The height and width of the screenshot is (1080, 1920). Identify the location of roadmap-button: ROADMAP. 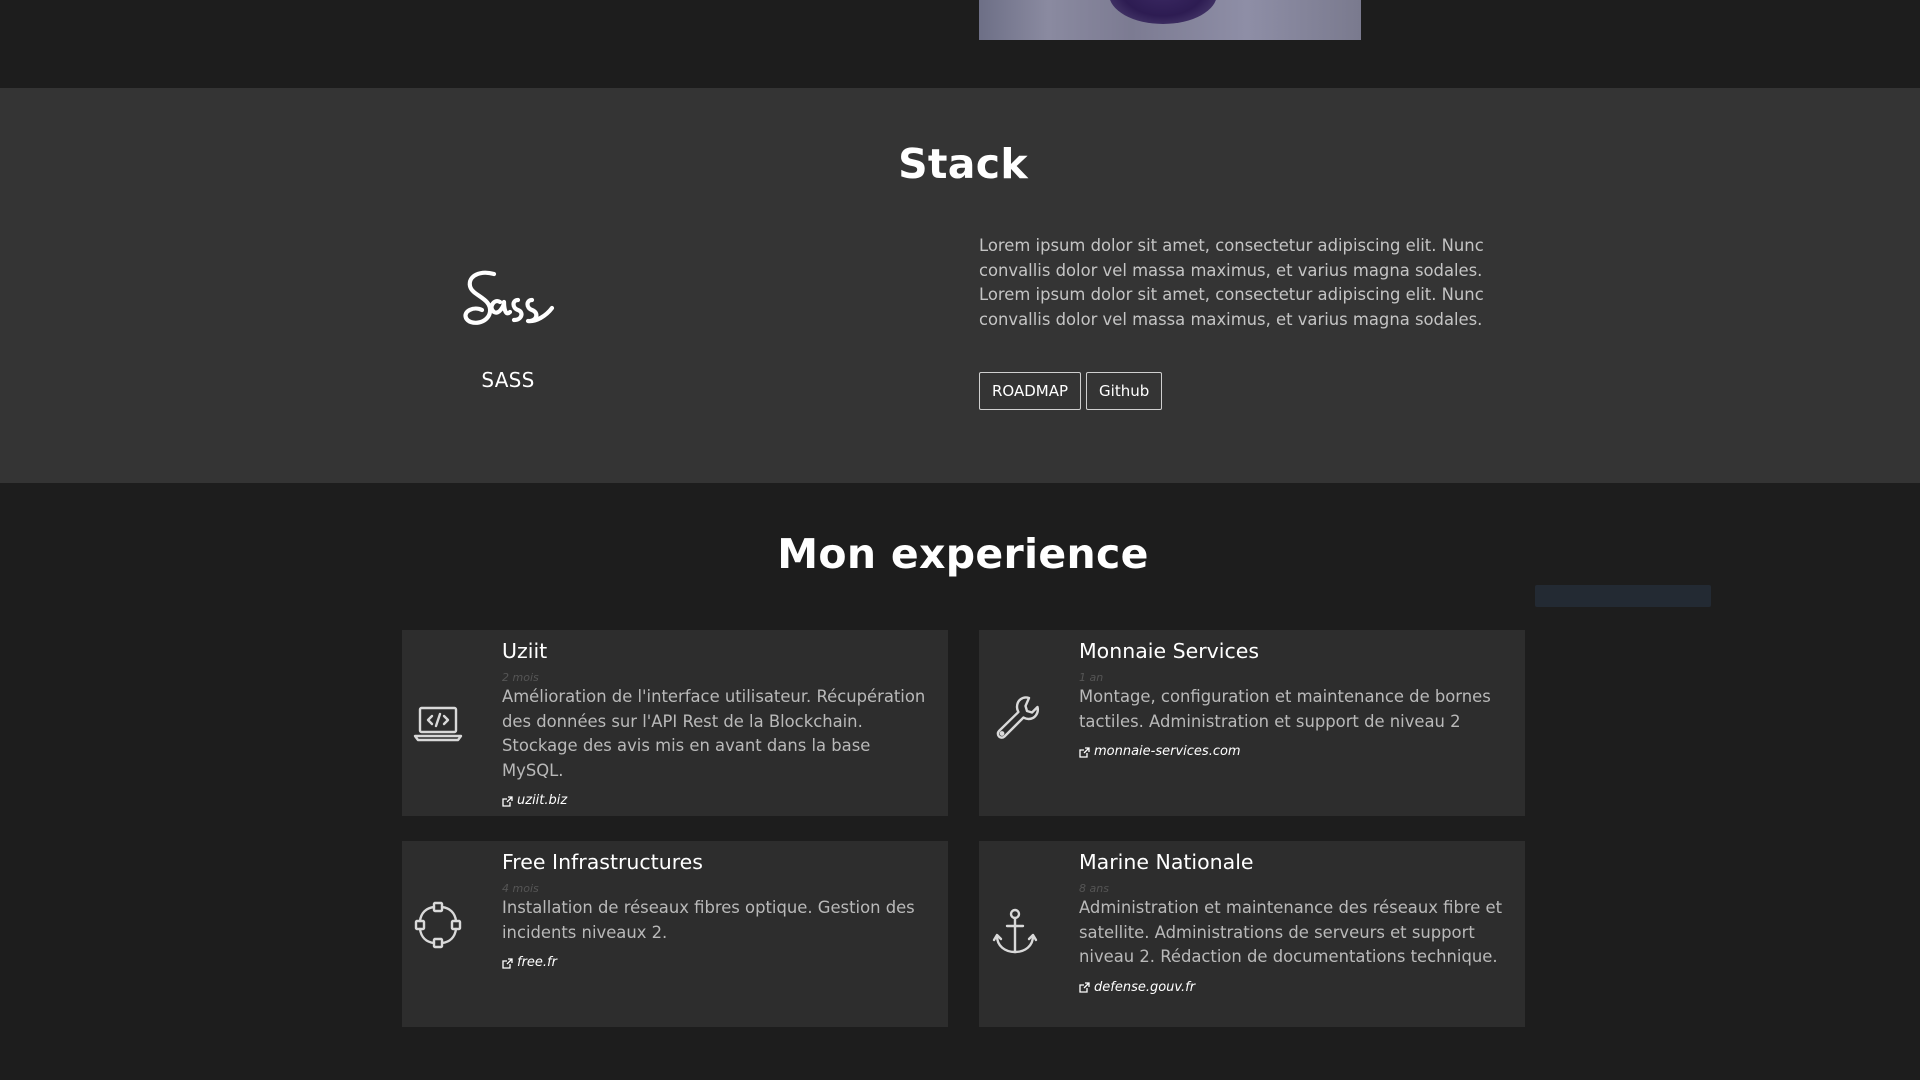
(1030, 391).